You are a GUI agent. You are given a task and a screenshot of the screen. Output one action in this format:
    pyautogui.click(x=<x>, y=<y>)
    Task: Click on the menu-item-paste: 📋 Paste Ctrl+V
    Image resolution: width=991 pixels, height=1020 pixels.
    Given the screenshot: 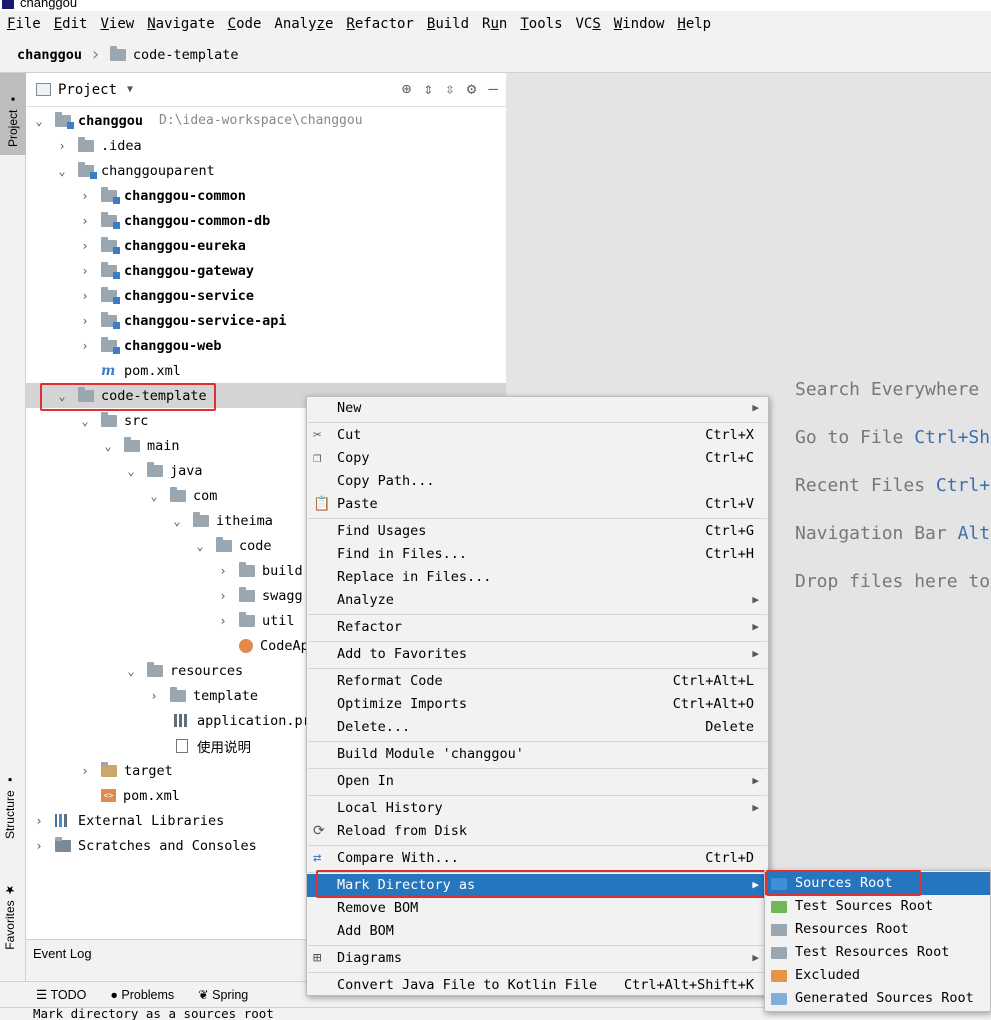 What is the action you would take?
    pyautogui.click(x=537, y=504)
    